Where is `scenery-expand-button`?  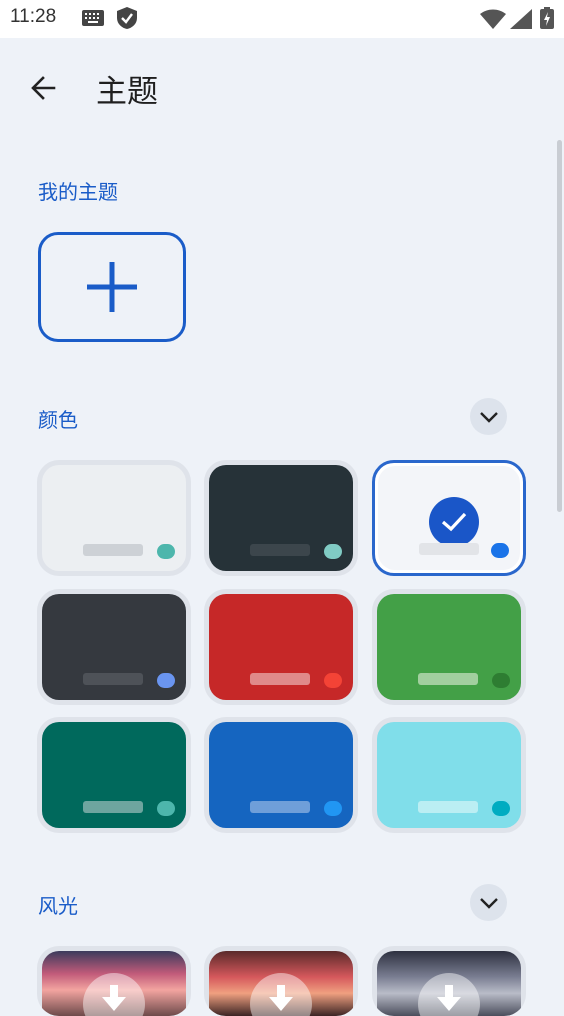 scenery-expand-button is located at coordinates (488, 902).